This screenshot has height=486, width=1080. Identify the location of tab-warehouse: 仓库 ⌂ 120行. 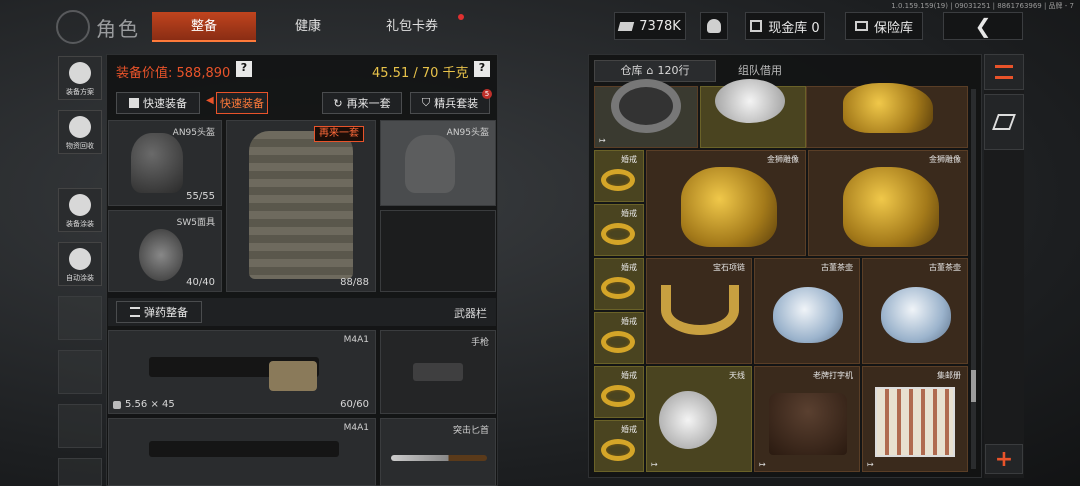
(655, 71).